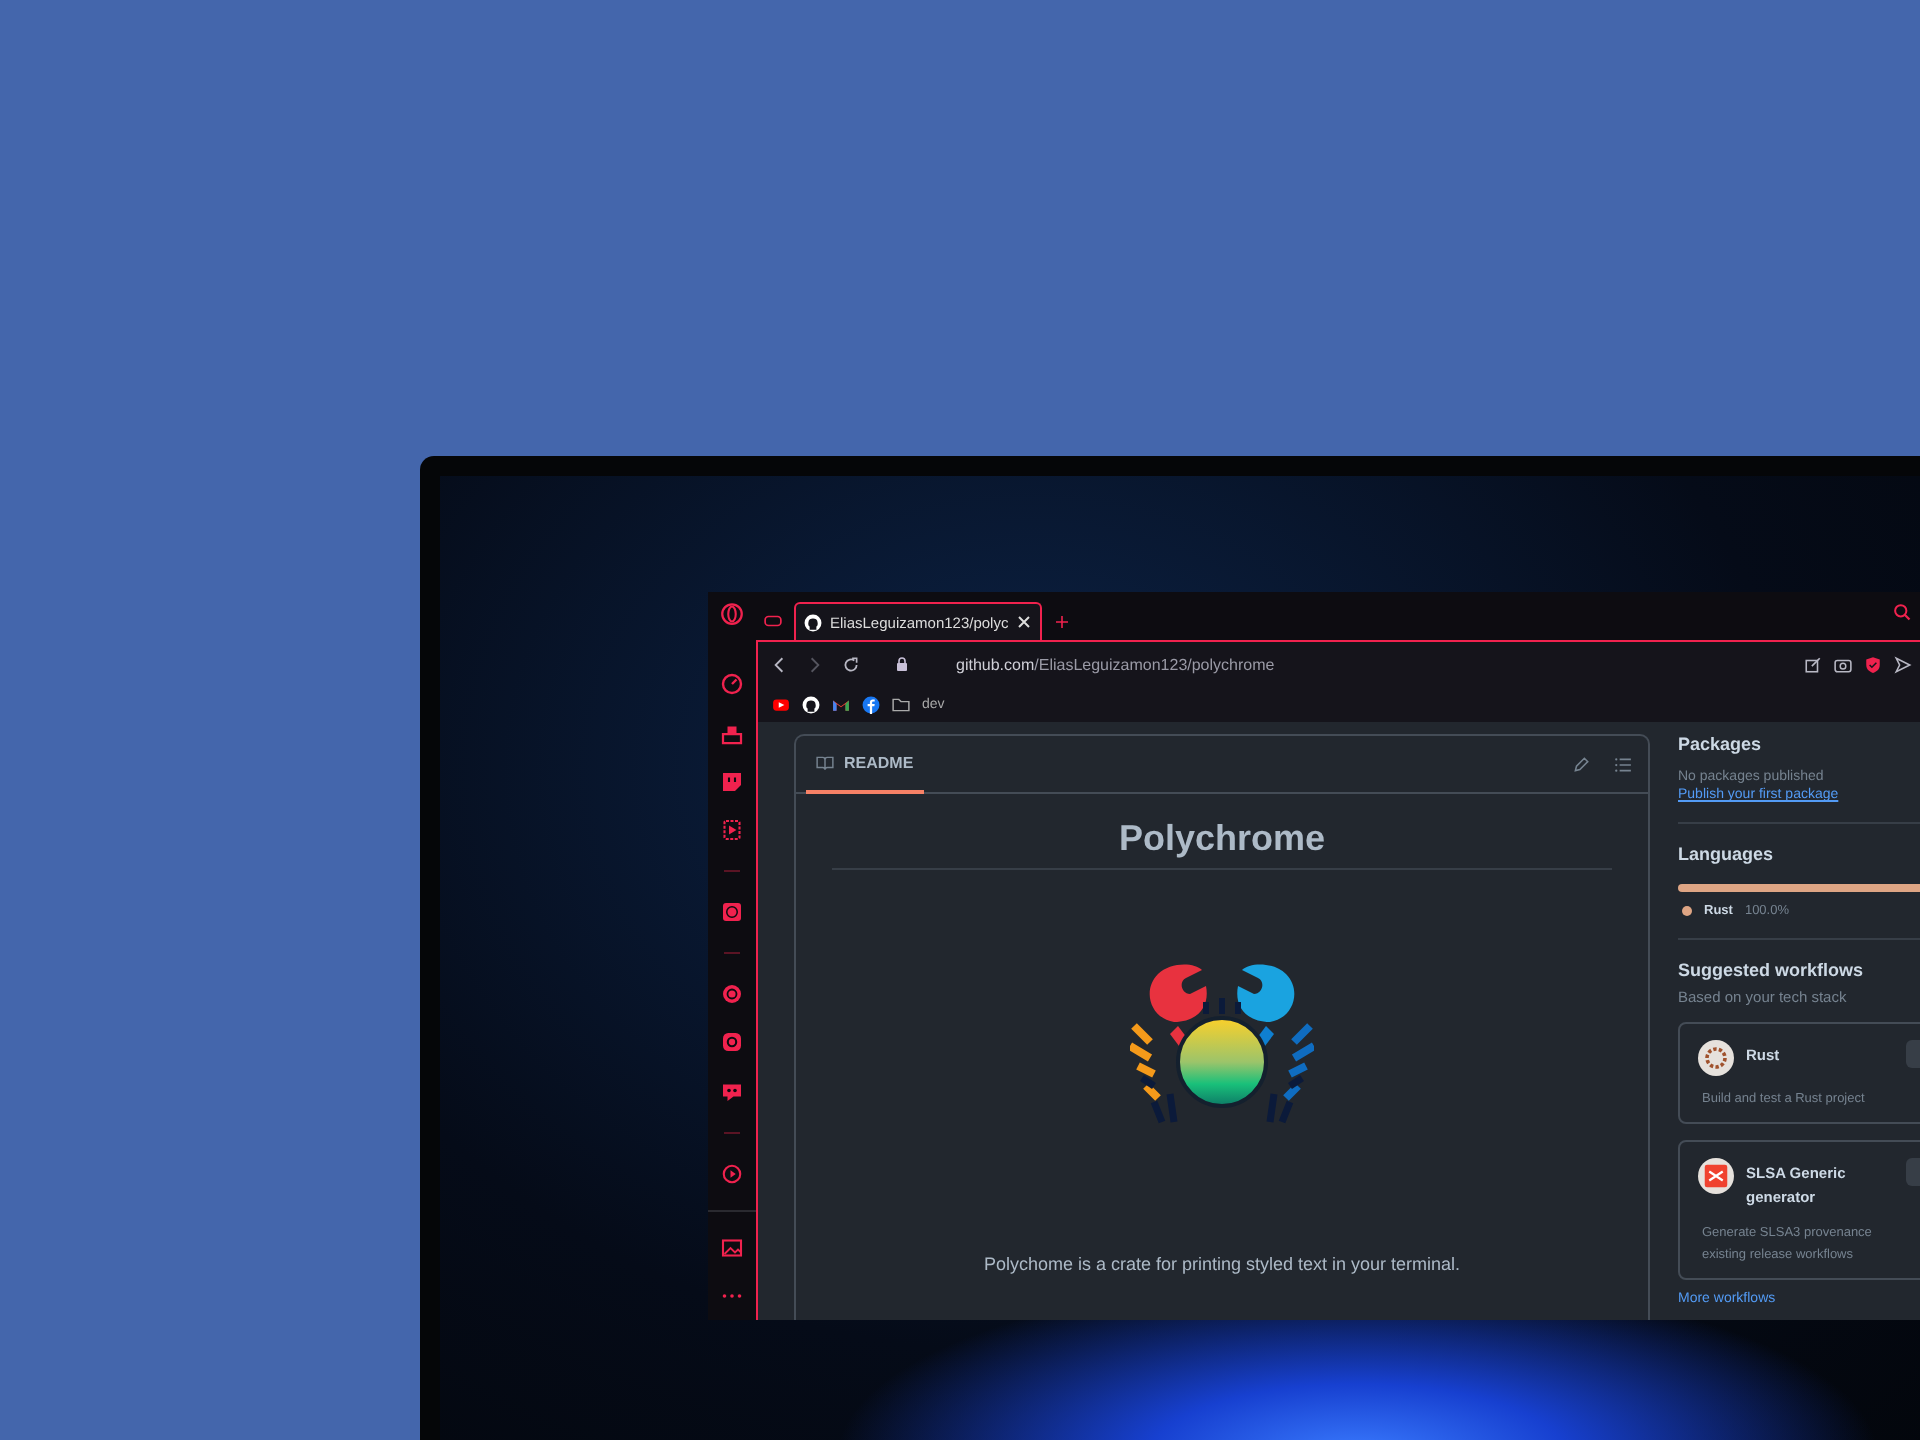  I want to click on play-circle-icon, so click(732, 1173).